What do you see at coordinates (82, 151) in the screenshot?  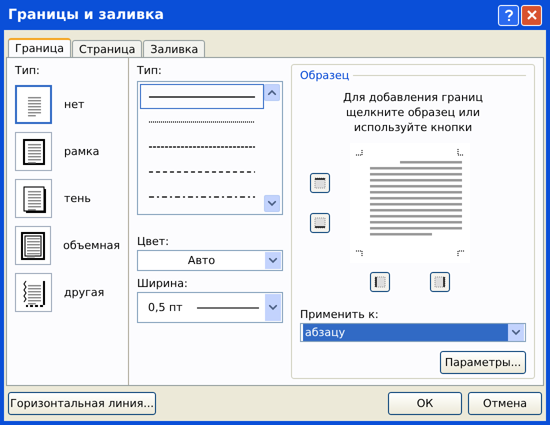 I see `setting-option-label: рамка` at bounding box center [82, 151].